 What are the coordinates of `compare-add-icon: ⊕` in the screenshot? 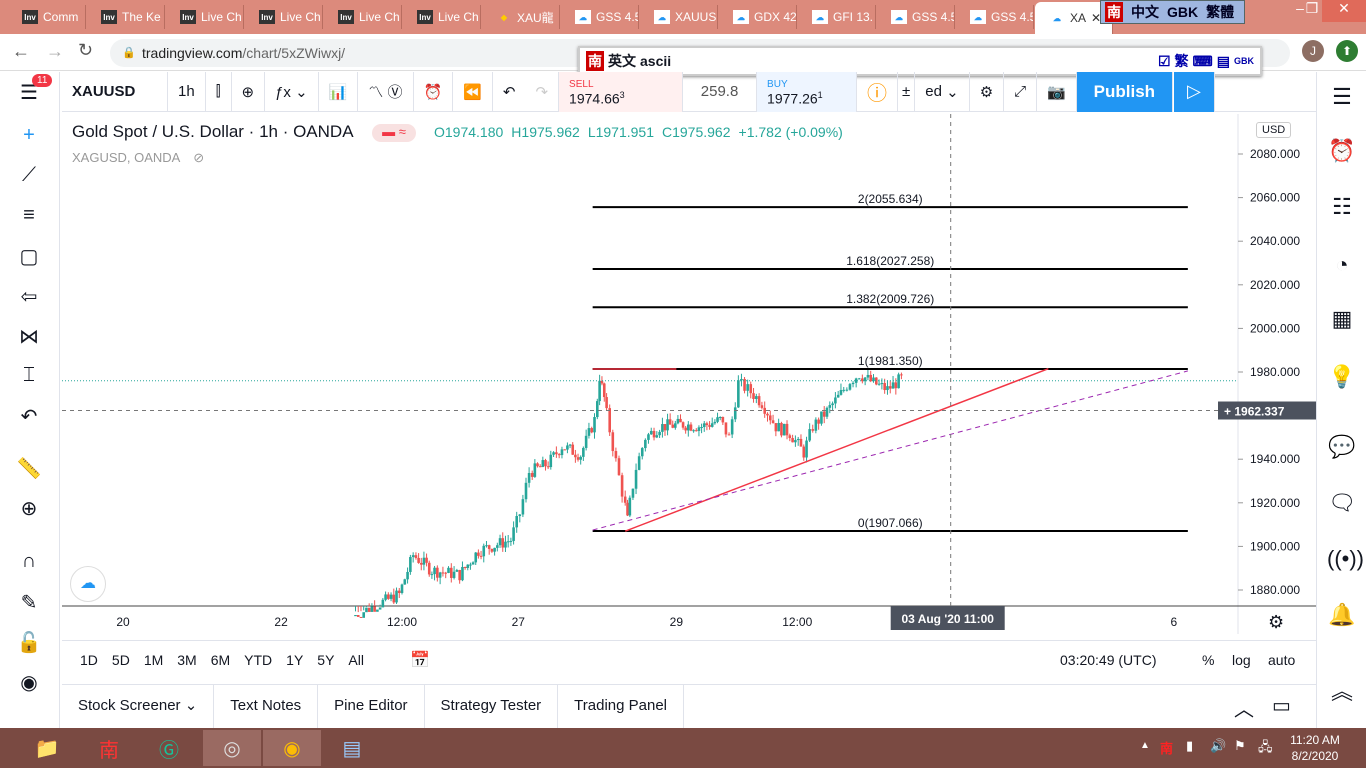 It's located at (249, 91).